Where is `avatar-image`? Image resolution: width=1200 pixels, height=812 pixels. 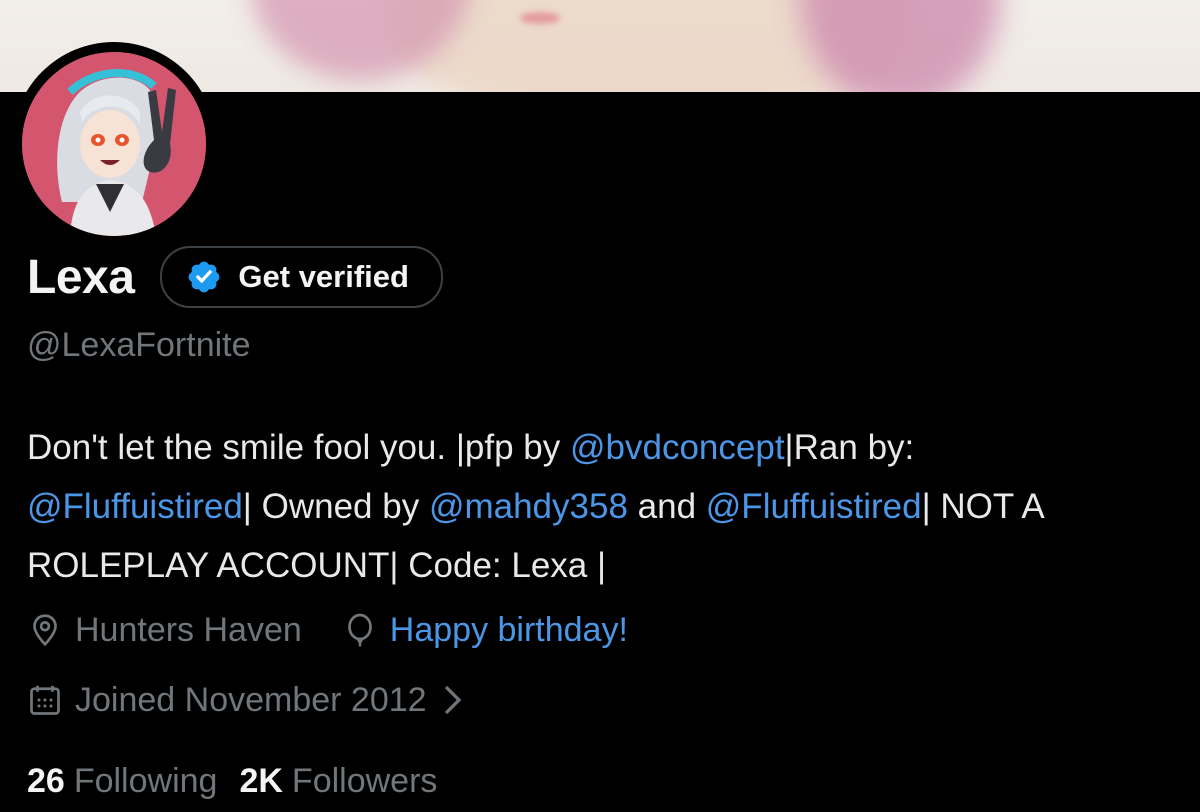
avatar-image is located at coordinates (114, 144).